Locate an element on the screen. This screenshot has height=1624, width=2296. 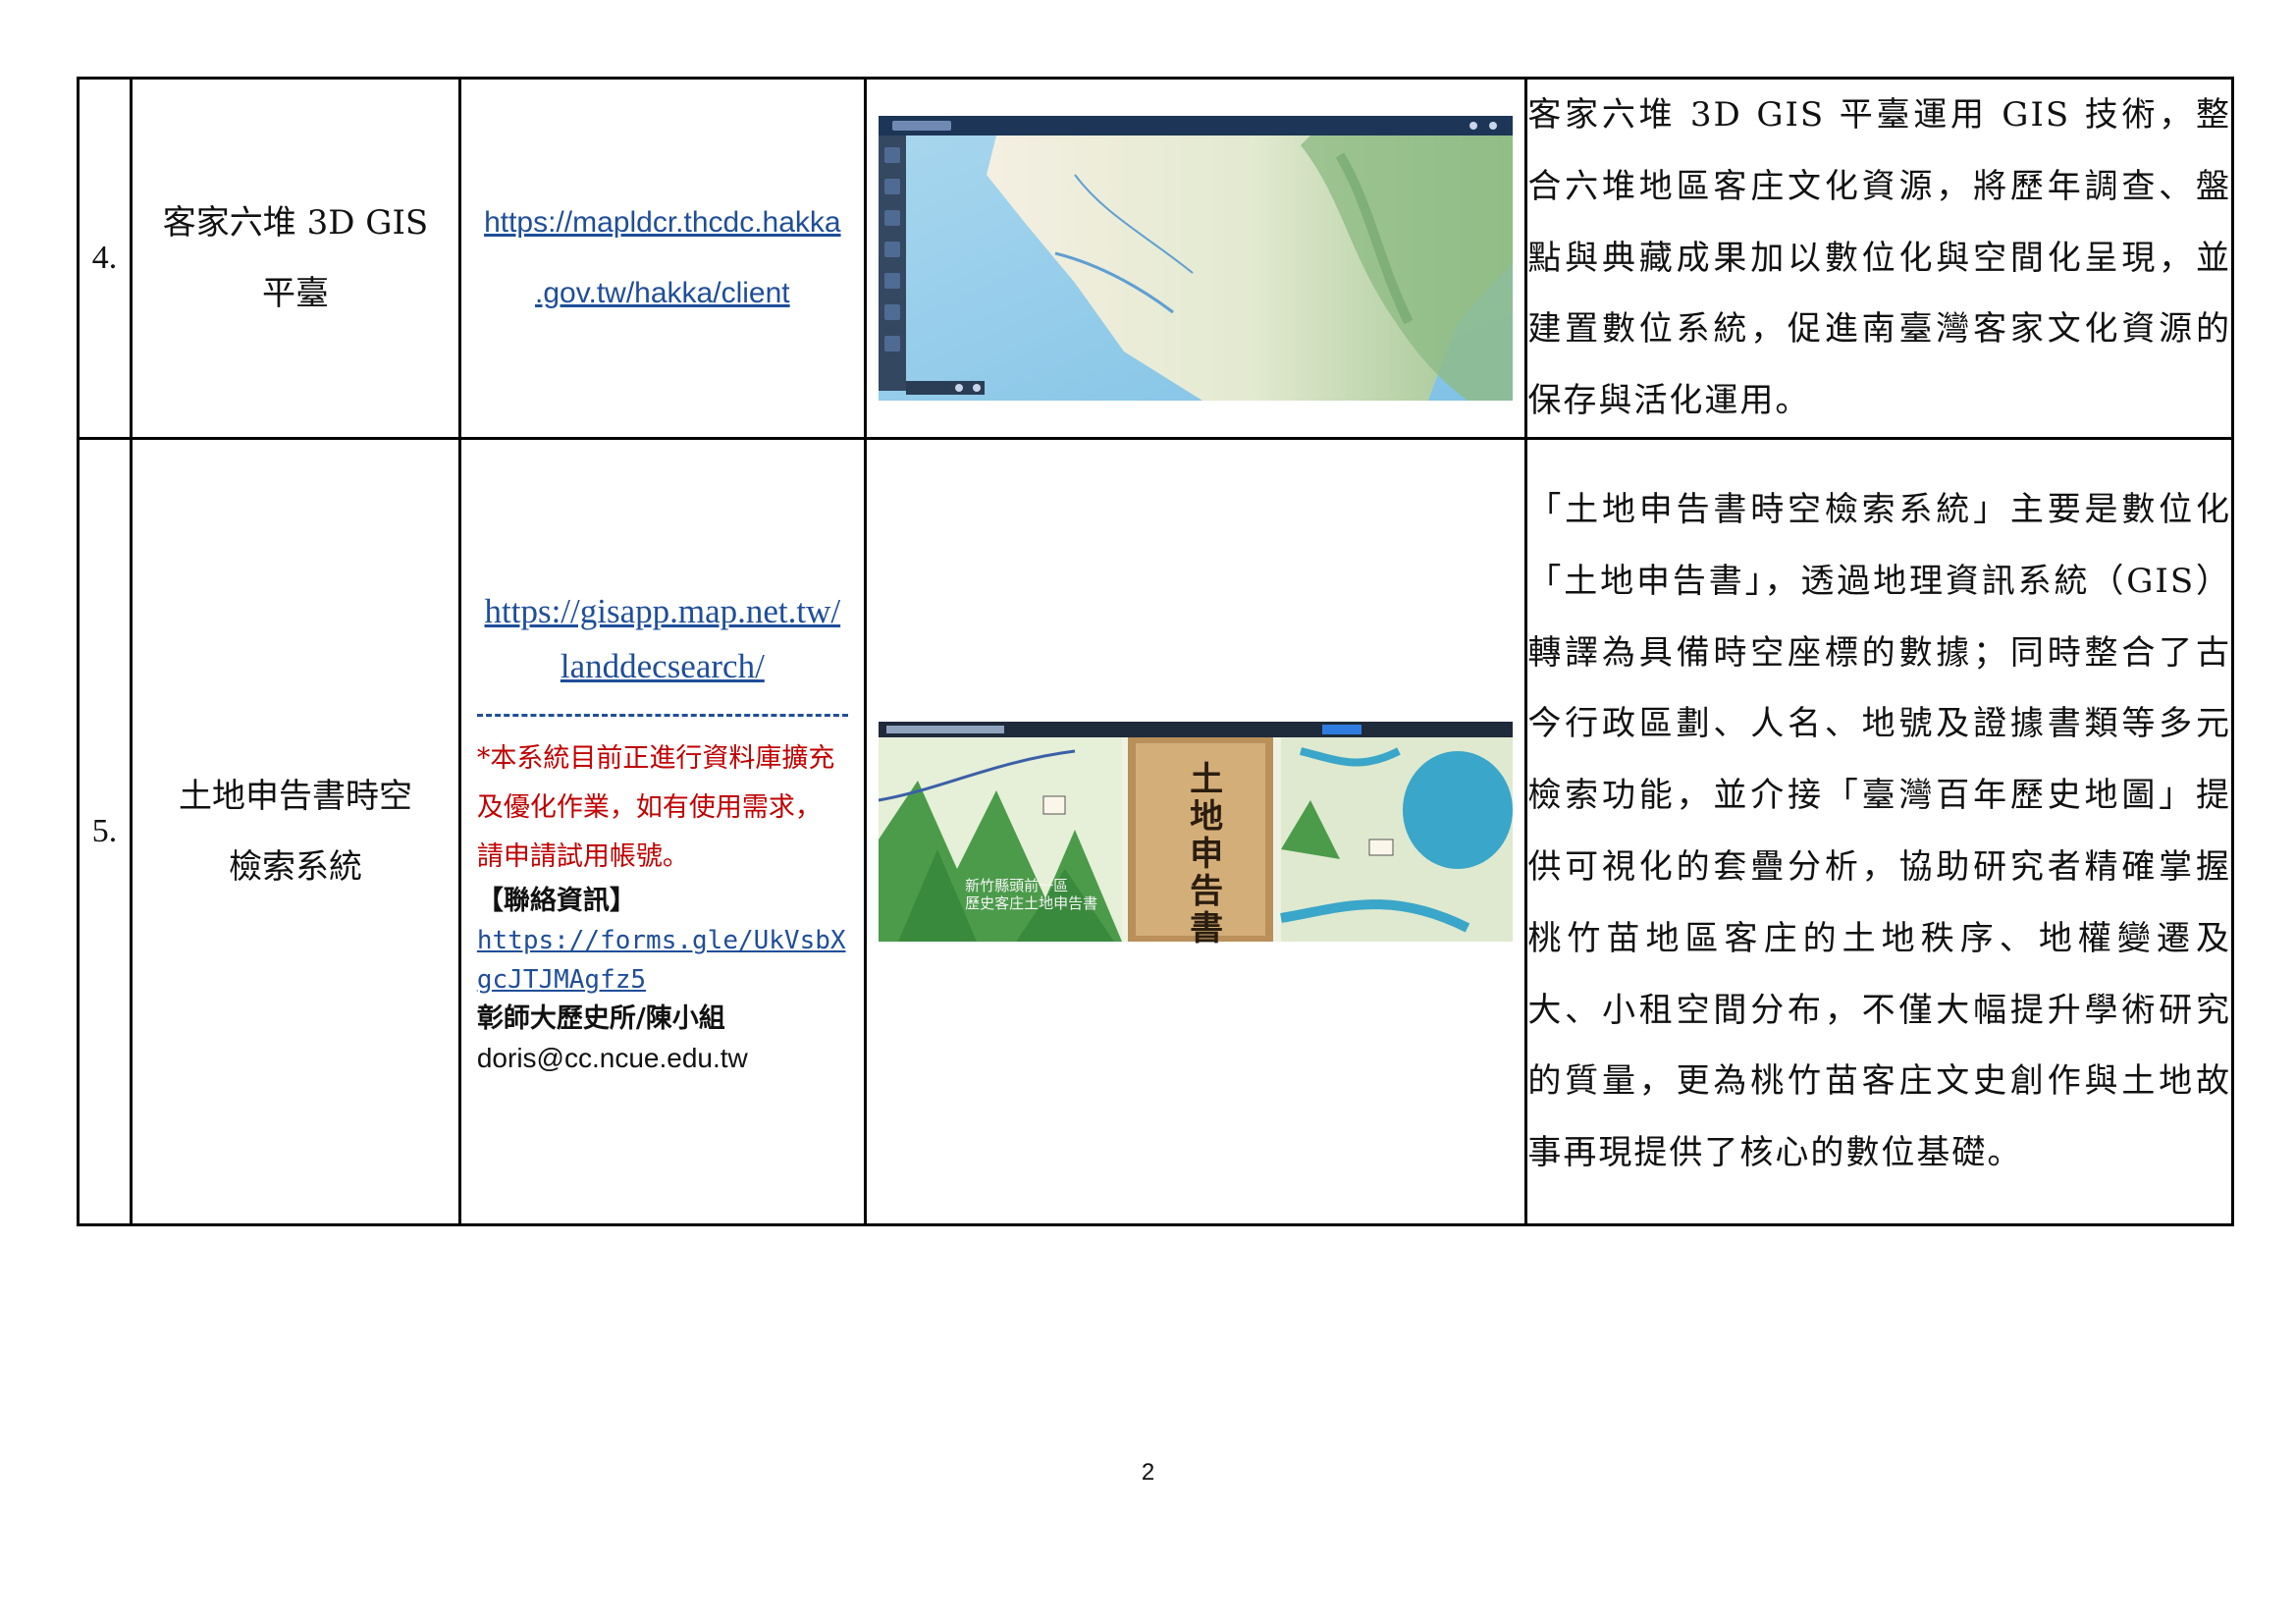
screenshot-cell: 土地申告書 新竹縣頭前一區 歷史客庄土地申告書 is located at coordinates (1195, 831).